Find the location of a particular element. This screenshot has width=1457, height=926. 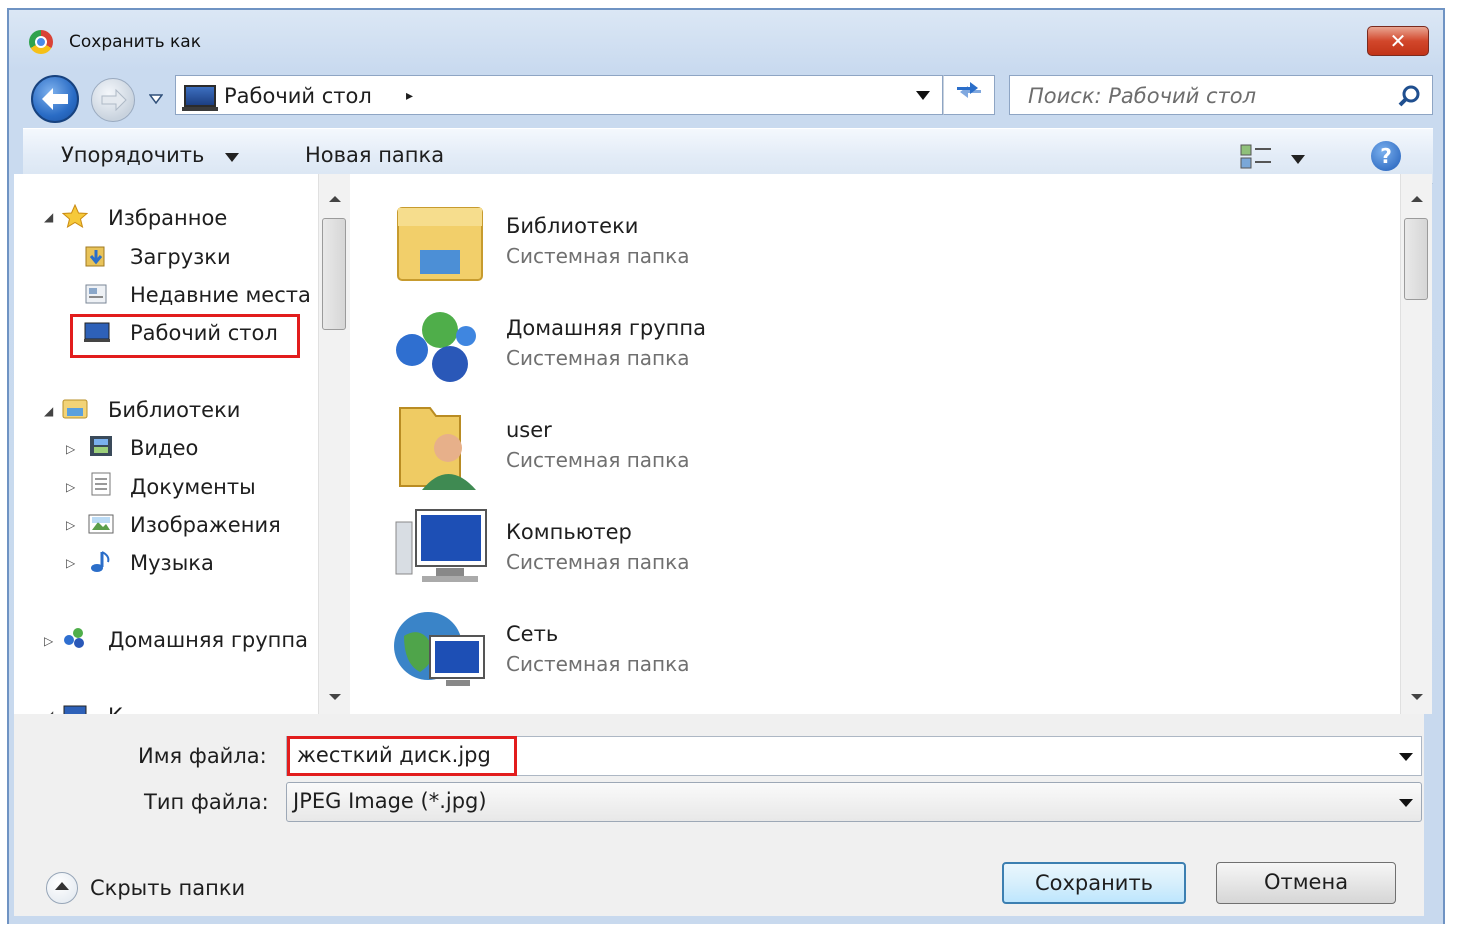

item-name: Домашняя группа is located at coordinates (606, 328).